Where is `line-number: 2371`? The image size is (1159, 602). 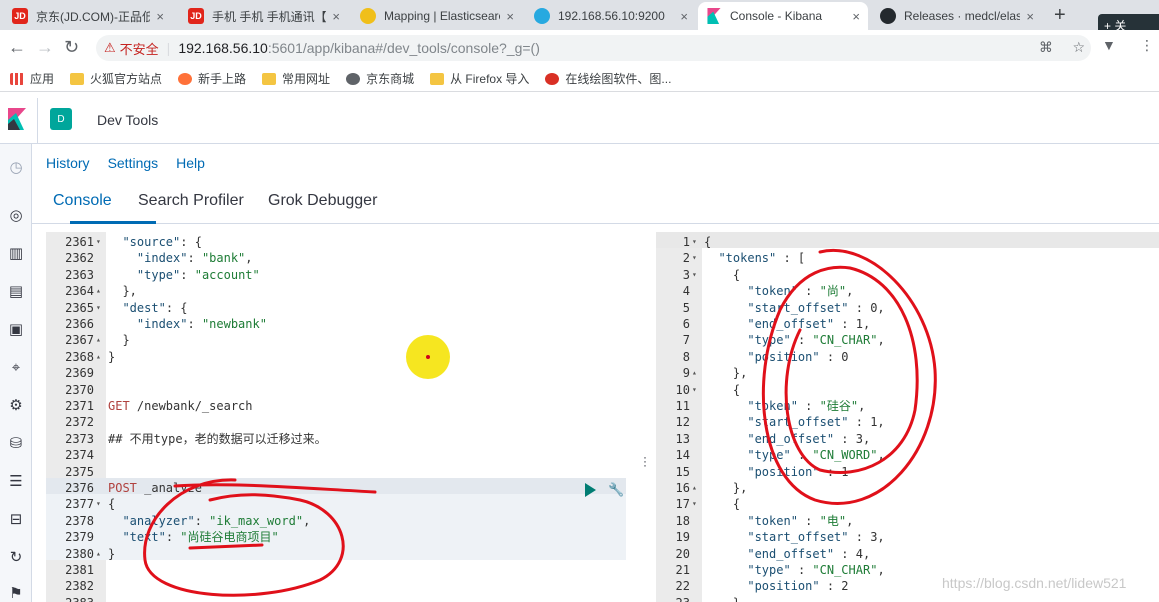 line-number: 2371 is located at coordinates (79, 406).